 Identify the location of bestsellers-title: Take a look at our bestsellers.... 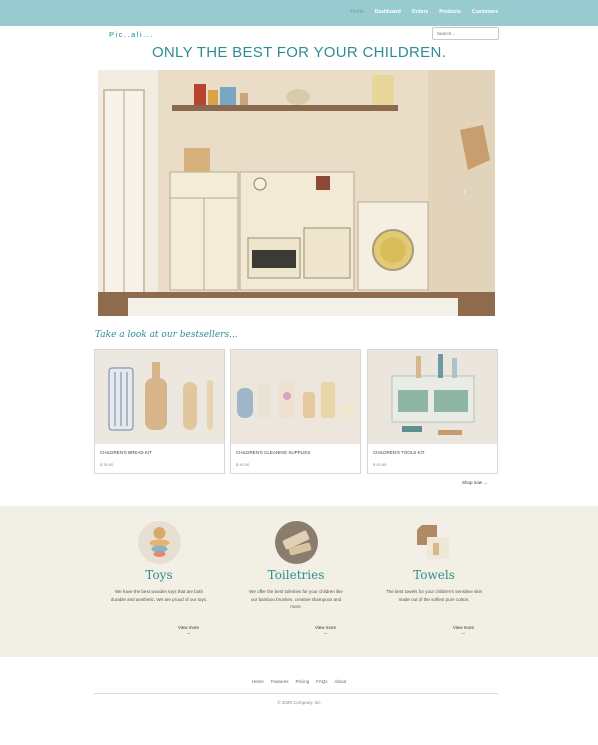
(166, 335).